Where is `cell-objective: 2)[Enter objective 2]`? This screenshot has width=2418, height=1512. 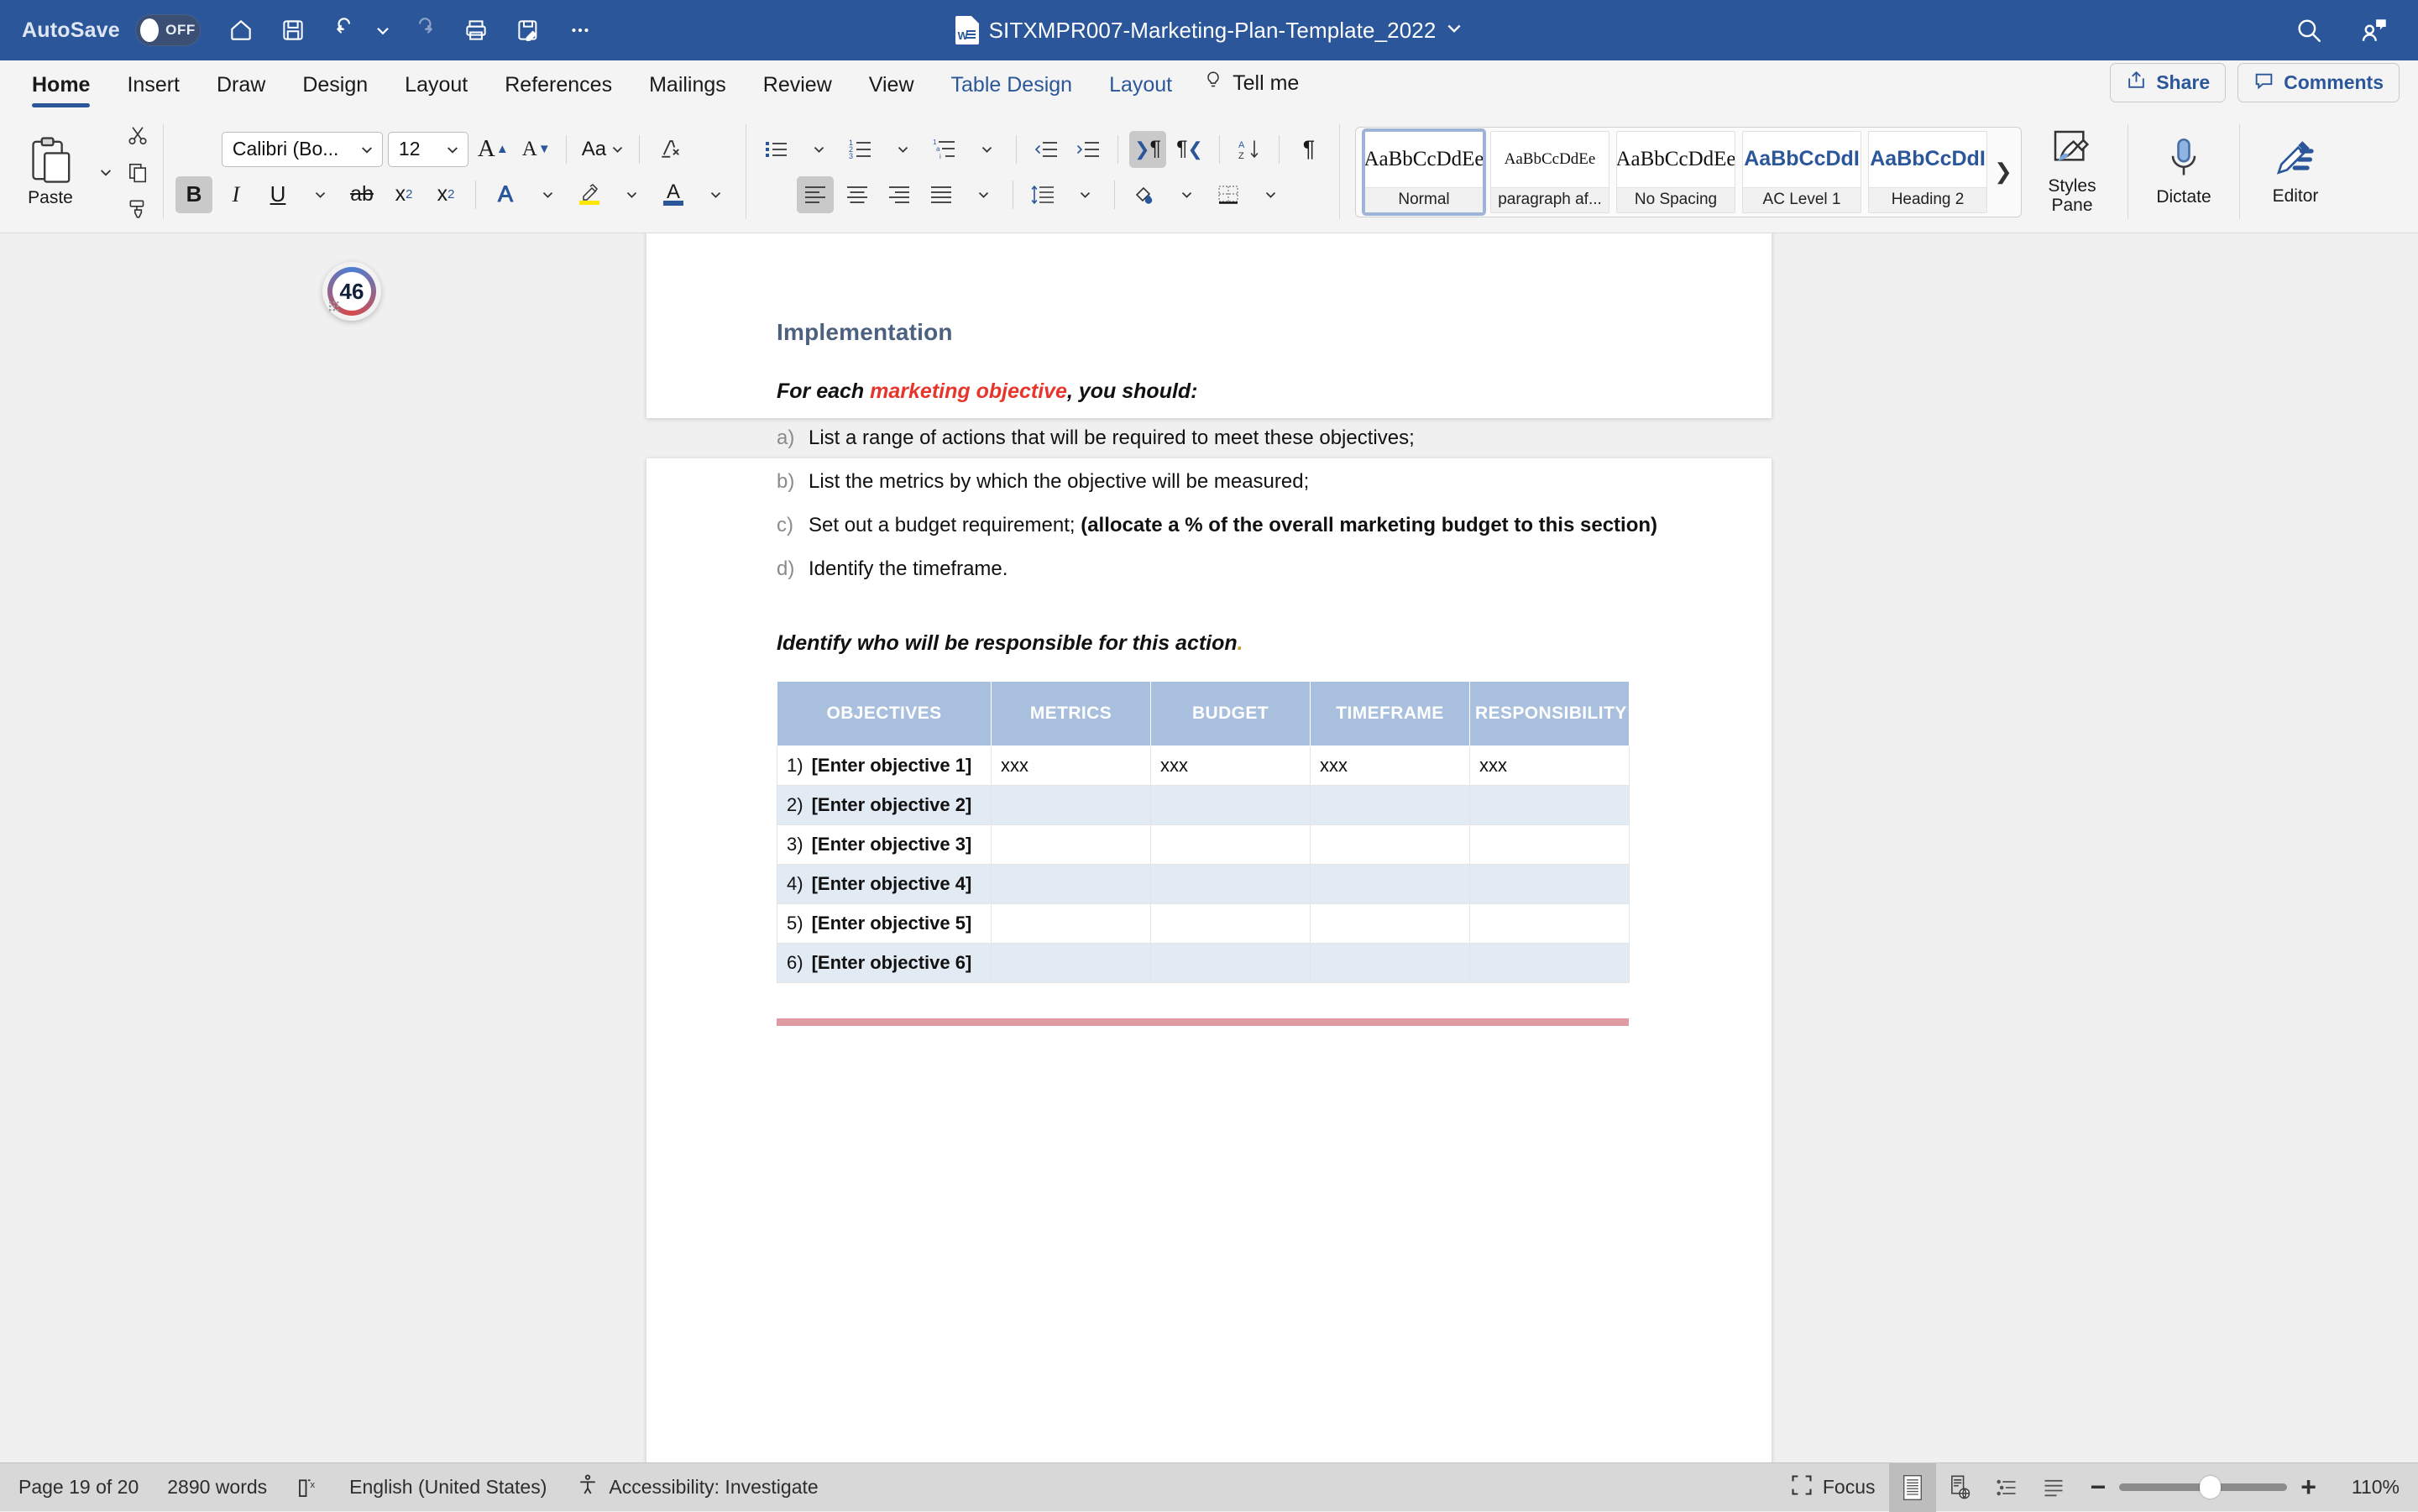 cell-objective: 2)[Enter objective 2] is located at coordinates (884, 805).